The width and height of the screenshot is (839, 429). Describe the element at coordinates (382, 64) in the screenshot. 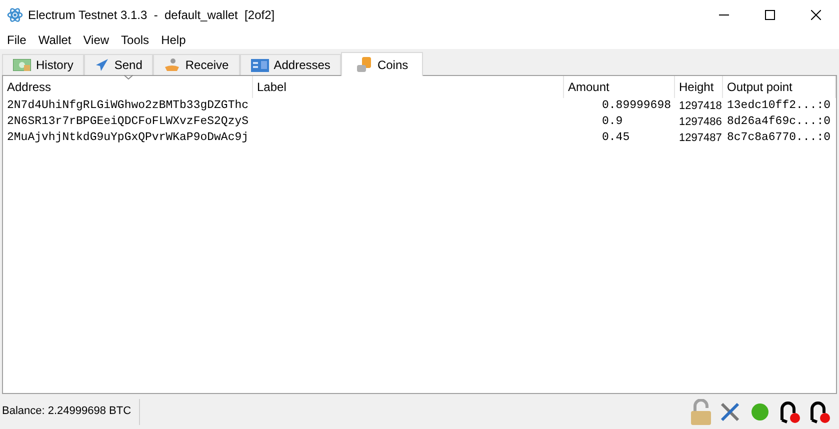

I see `tab: Coins` at that location.